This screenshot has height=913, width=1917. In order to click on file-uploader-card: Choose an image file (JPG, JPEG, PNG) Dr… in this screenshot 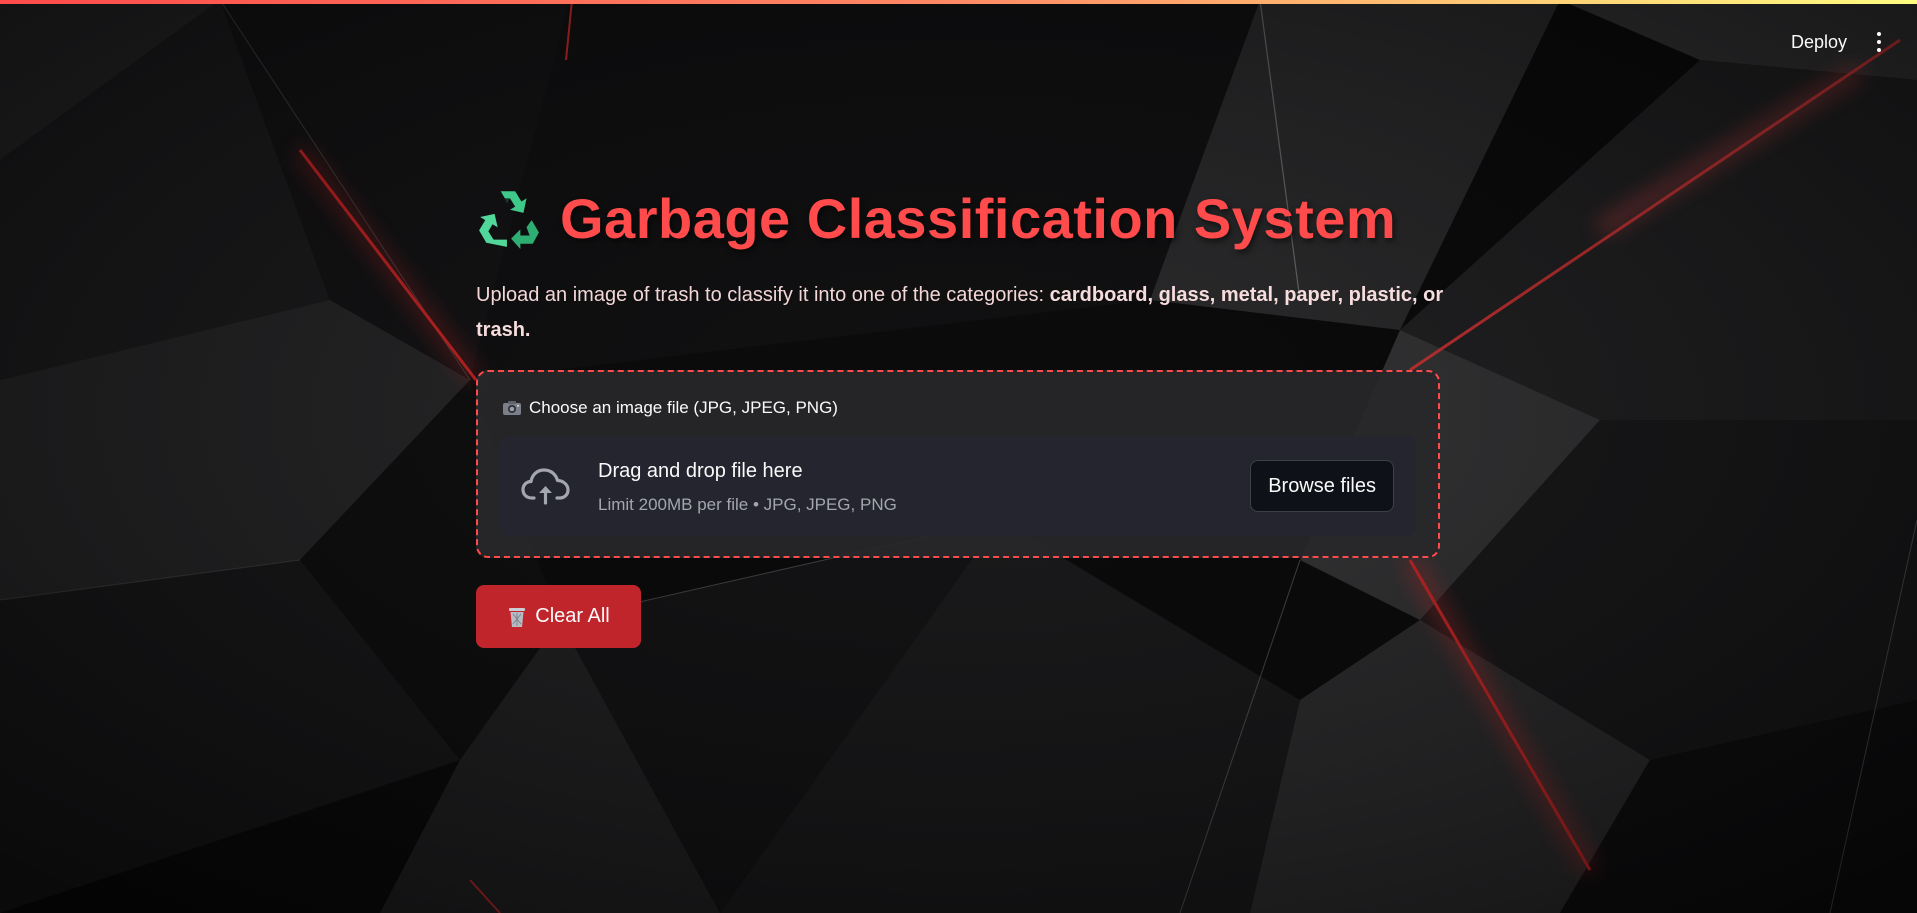, I will do `click(958, 464)`.